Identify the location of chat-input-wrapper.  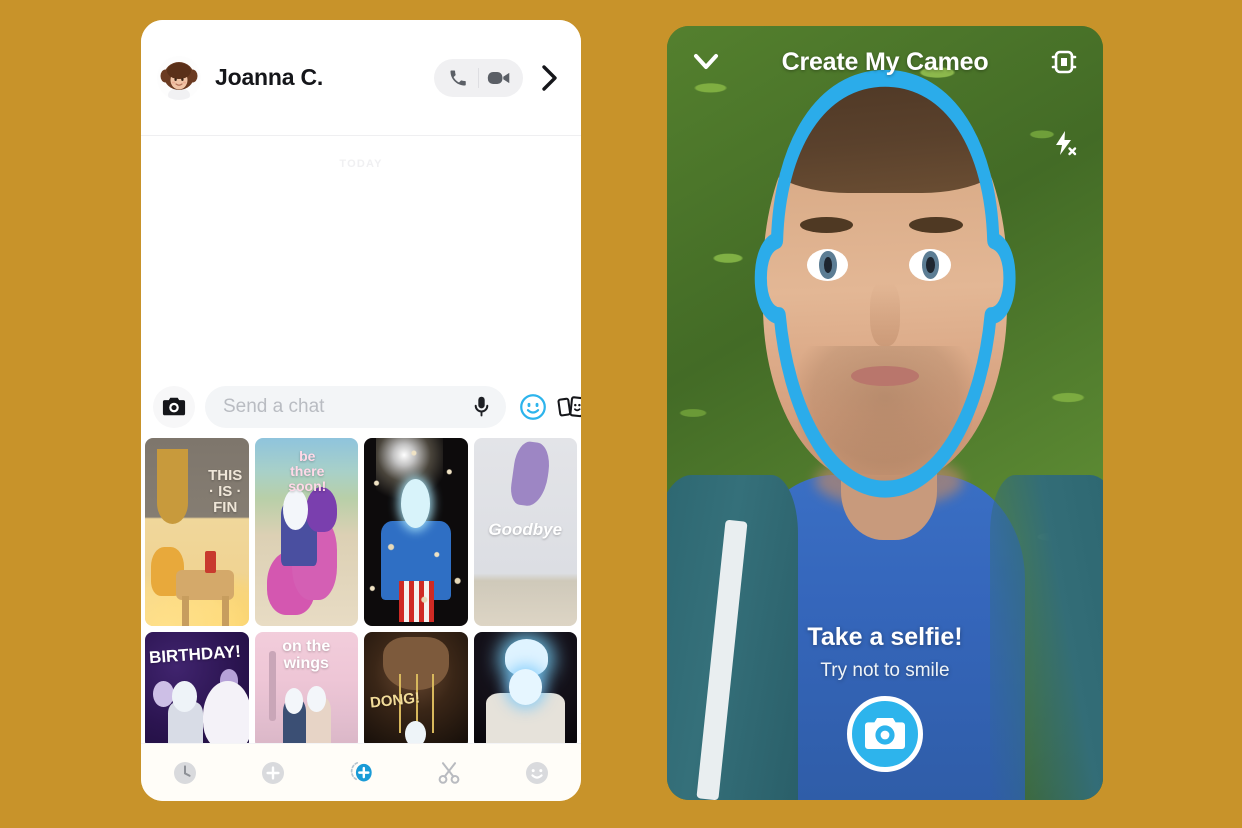
(355, 407).